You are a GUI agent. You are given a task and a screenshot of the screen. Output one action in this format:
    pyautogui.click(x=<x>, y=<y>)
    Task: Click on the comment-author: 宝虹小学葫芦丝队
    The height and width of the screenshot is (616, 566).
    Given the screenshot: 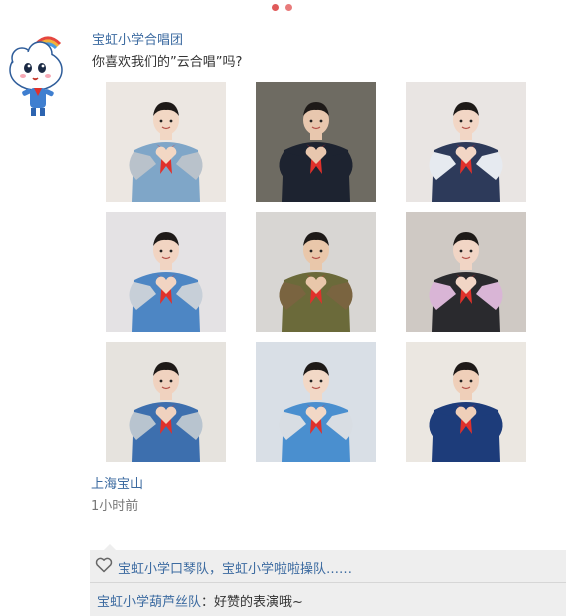 What is the action you would take?
    pyautogui.click(x=149, y=602)
    